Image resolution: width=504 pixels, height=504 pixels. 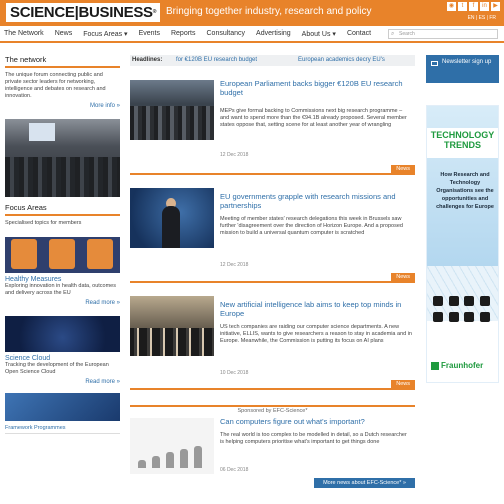 What do you see at coordinates (469, 317) in the screenshot?
I see `chip-icon` at bounding box center [469, 317].